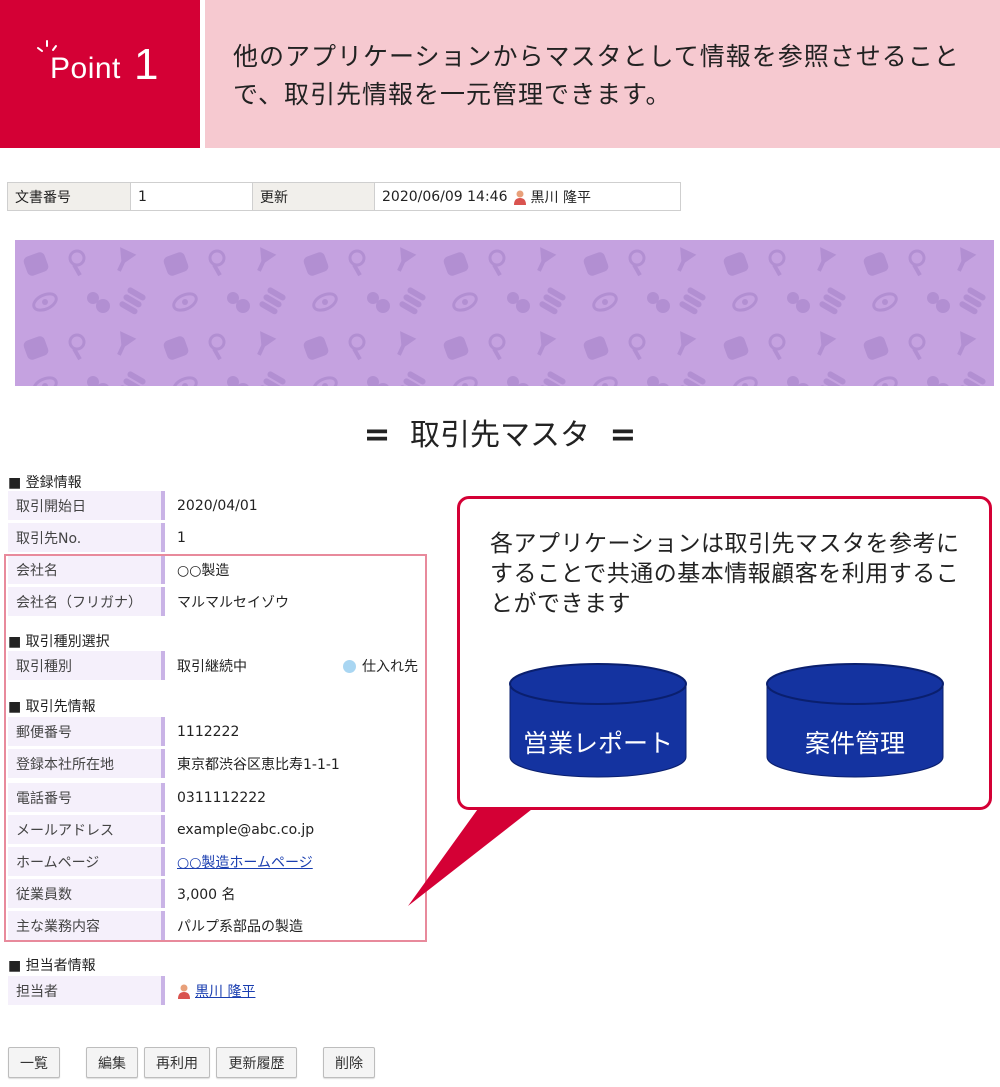  I want to click on title-text: 取引先マスタ, so click(500, 435).